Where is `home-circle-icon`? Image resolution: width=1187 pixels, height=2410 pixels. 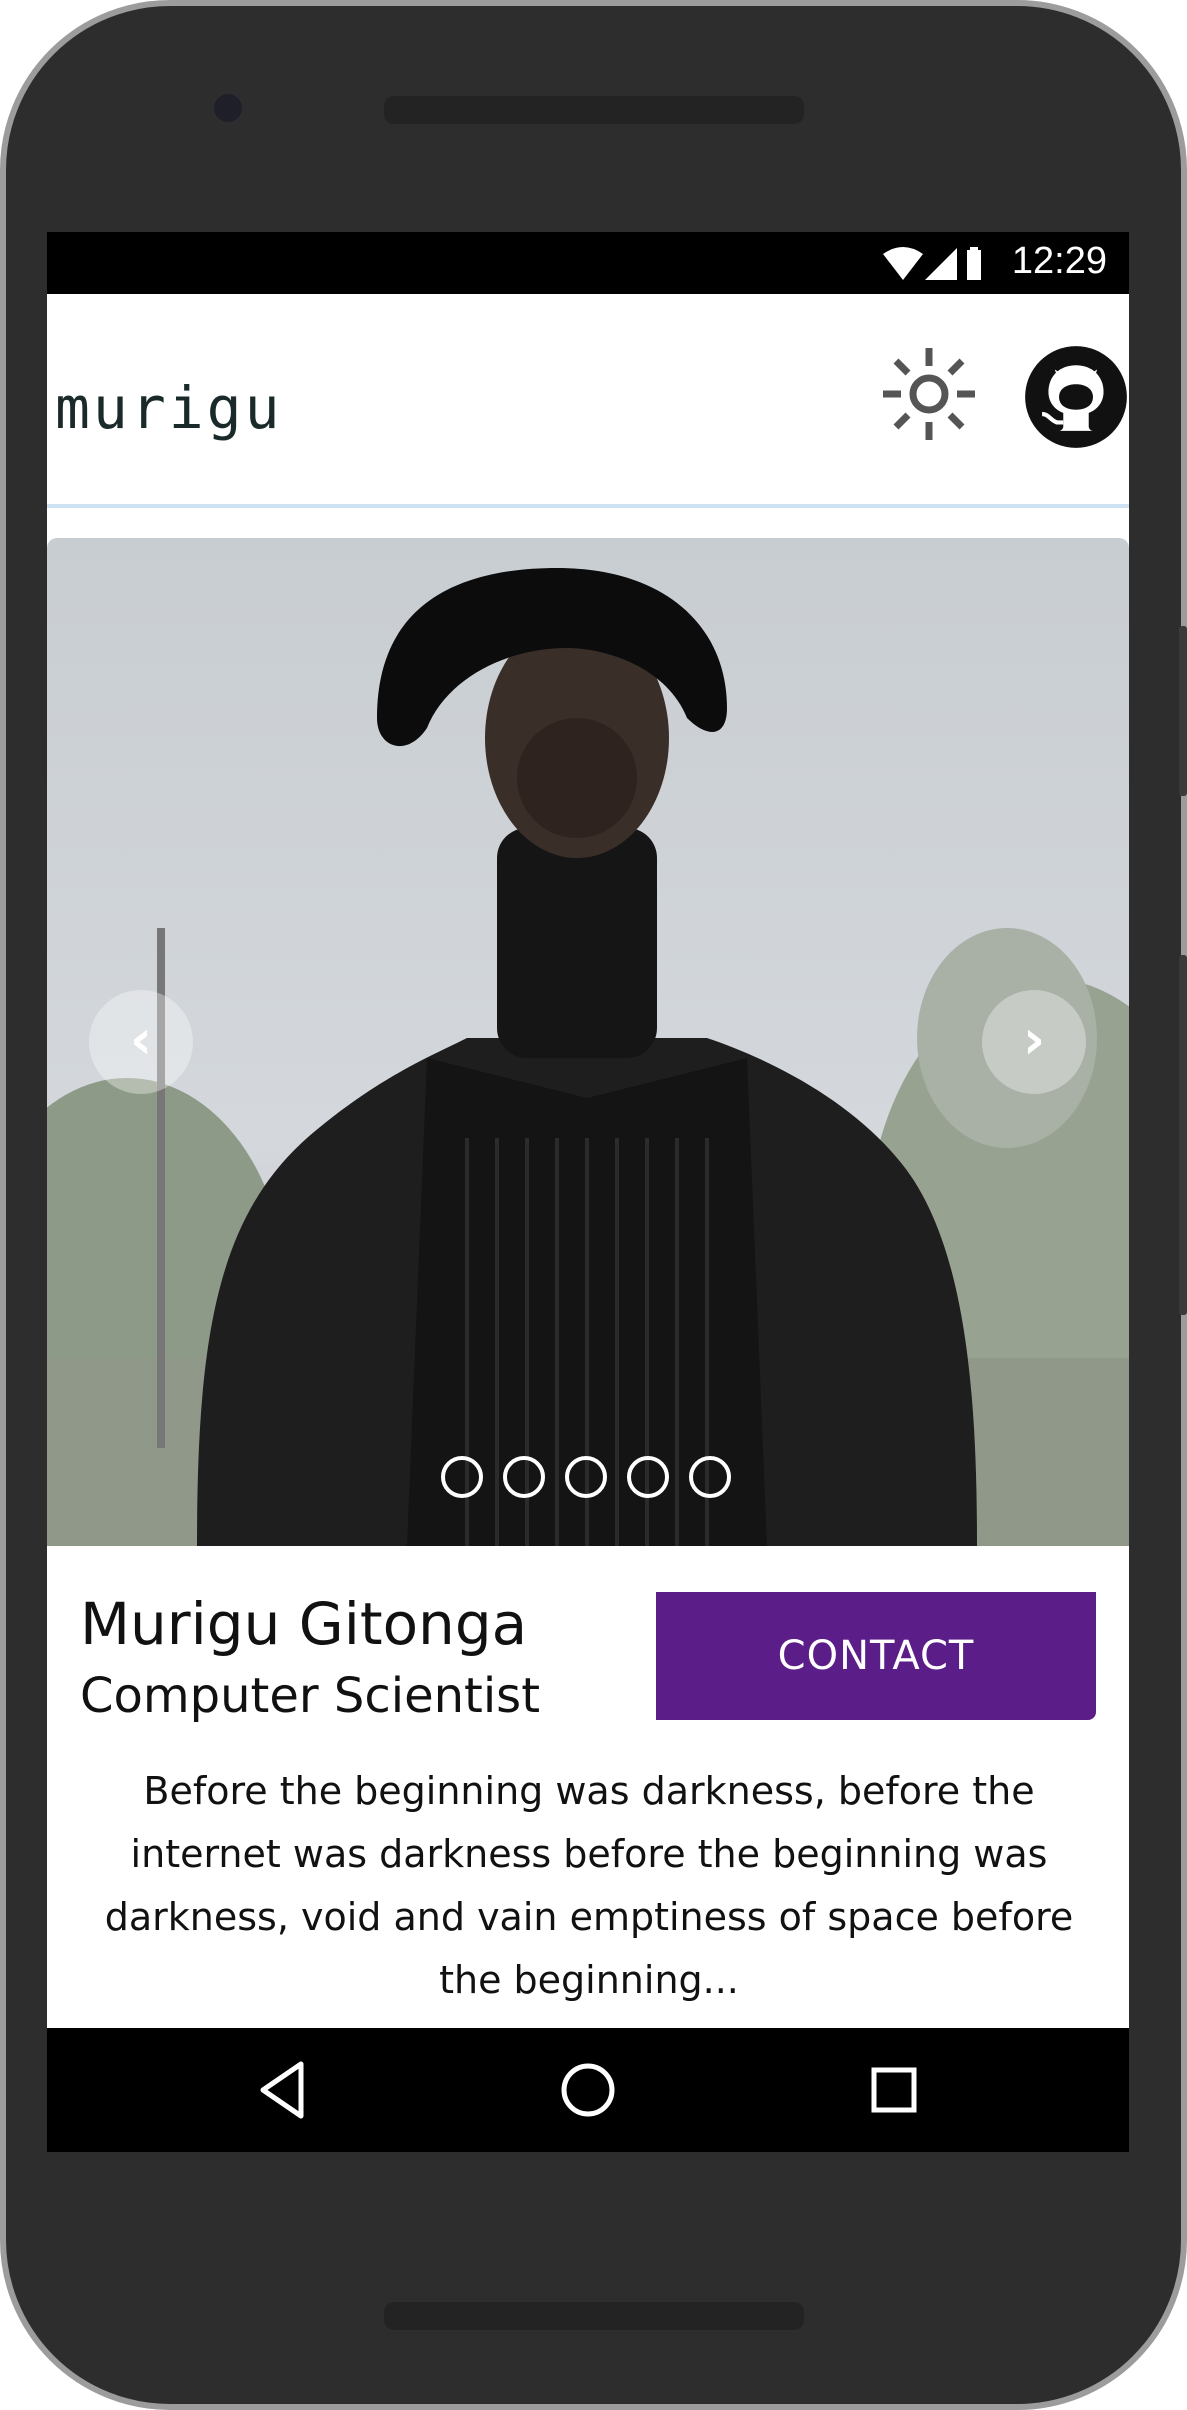
home-circle-icon is located at coordinates (588, 2090).